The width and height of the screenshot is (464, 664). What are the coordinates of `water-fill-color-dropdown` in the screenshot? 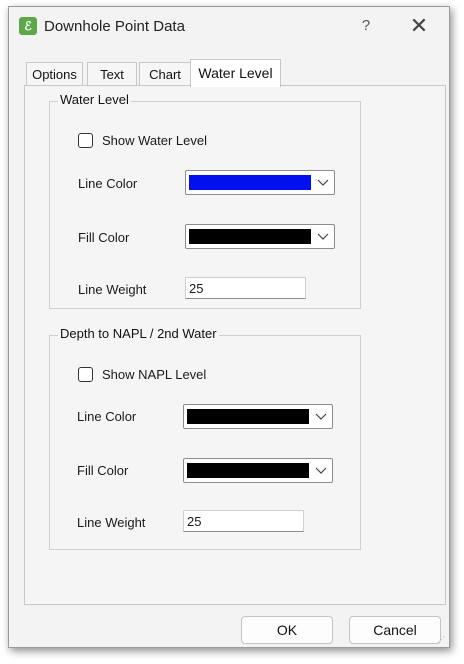 It's located at (260, 236).